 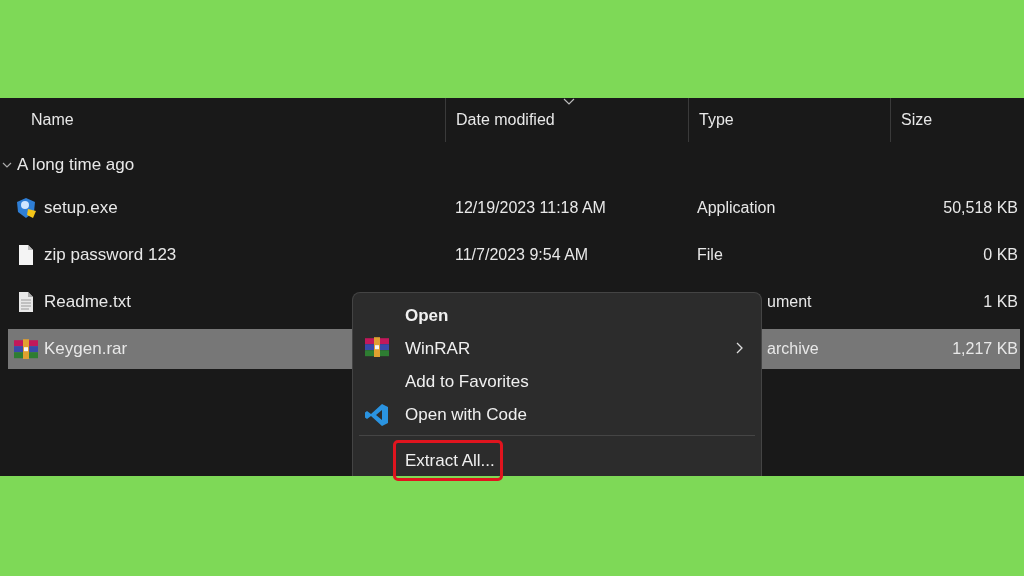 What do you see at coordinates (522, 255) in the screenshot?
I see `date-modified: 11/7/2023 9:54 AM` at bounding box center [522, 255].